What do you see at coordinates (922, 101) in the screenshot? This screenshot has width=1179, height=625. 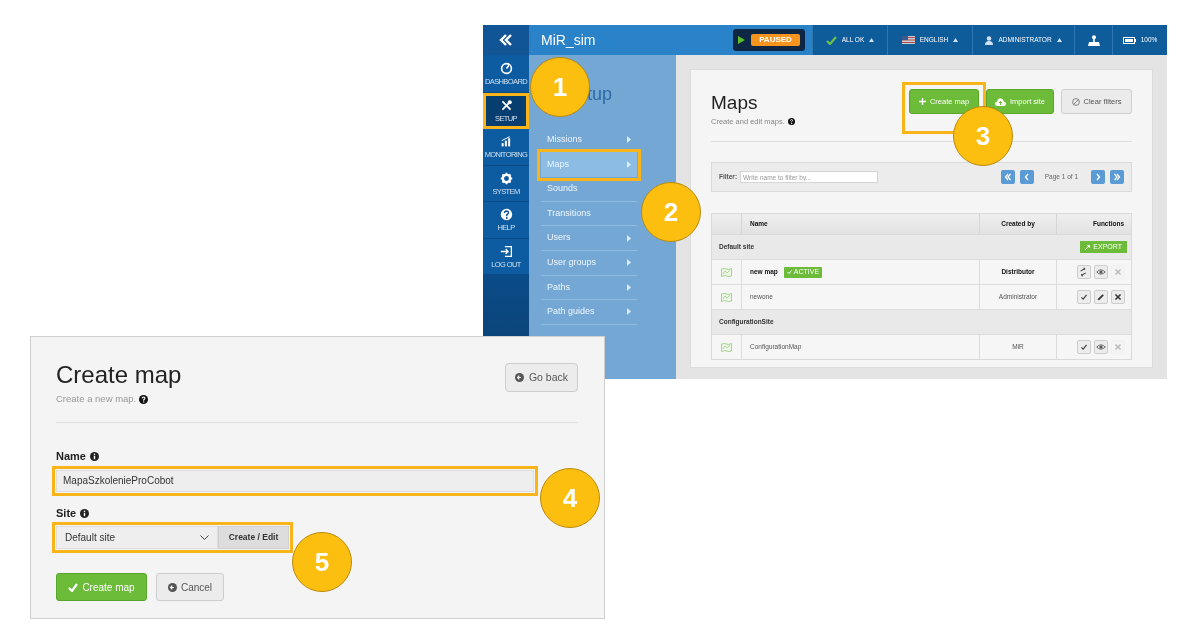 I see `plus-icon` at bounding box center [922, 101].